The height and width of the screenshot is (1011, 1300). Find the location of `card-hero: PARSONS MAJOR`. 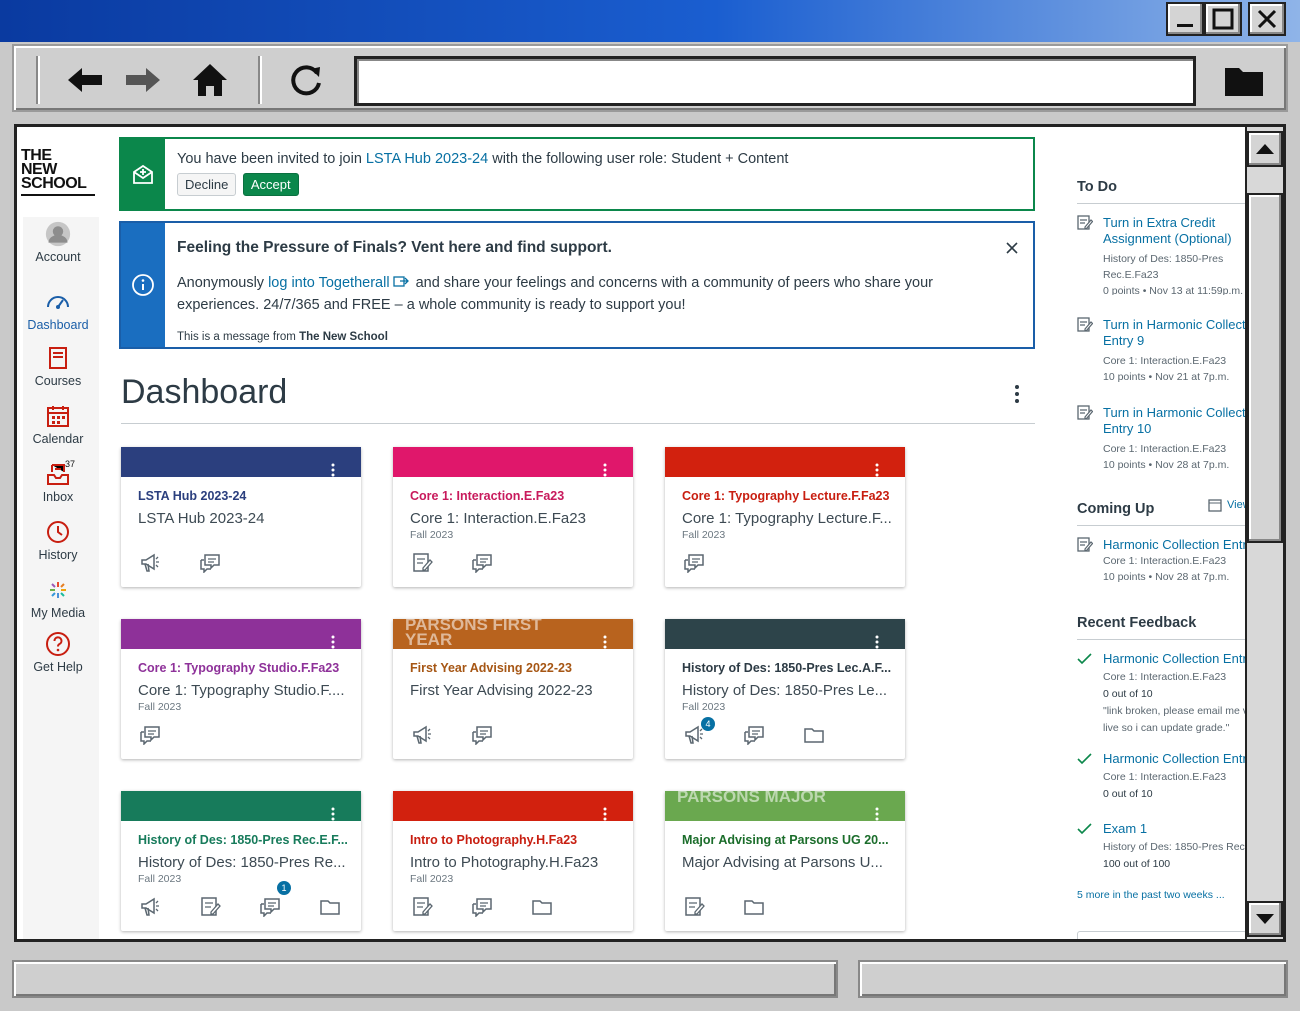

card-hero: PARSONS MAJOR is located at coordinates (785, 806).